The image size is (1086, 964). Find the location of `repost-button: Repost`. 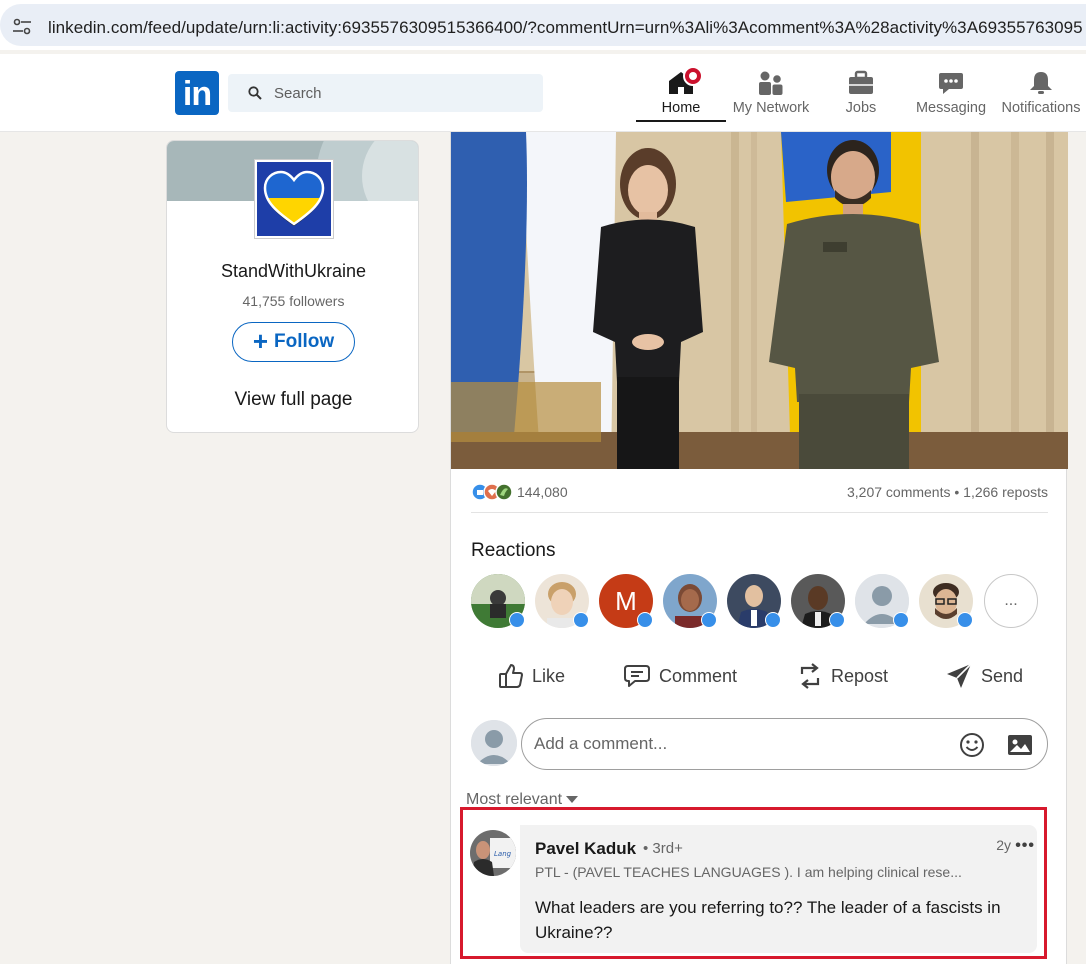

repost-button: Repost is located at coordinates (842, 676).